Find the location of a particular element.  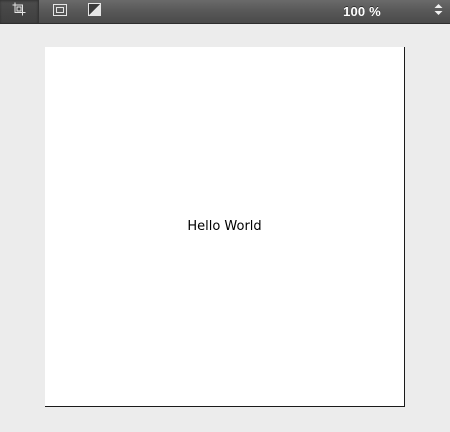

frame-icon is located at coordinates (60, 12).